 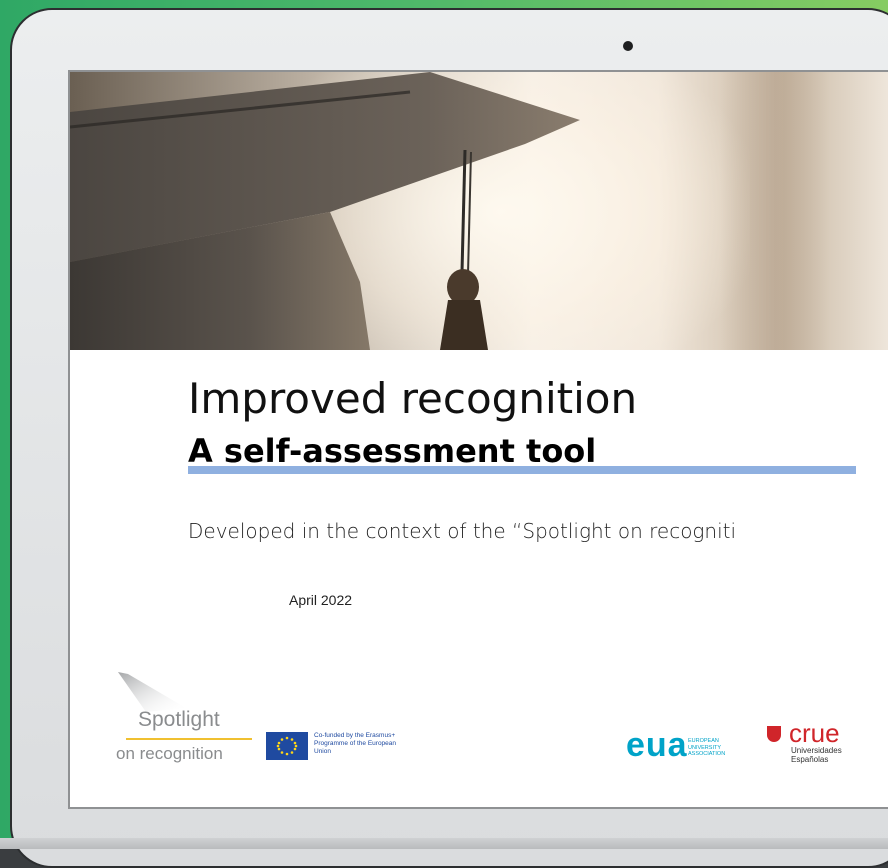 I want to click on eua-logo: eua EUROPEAN UNIVERSITY ASSOCIATION, so click(x=691, y=746).